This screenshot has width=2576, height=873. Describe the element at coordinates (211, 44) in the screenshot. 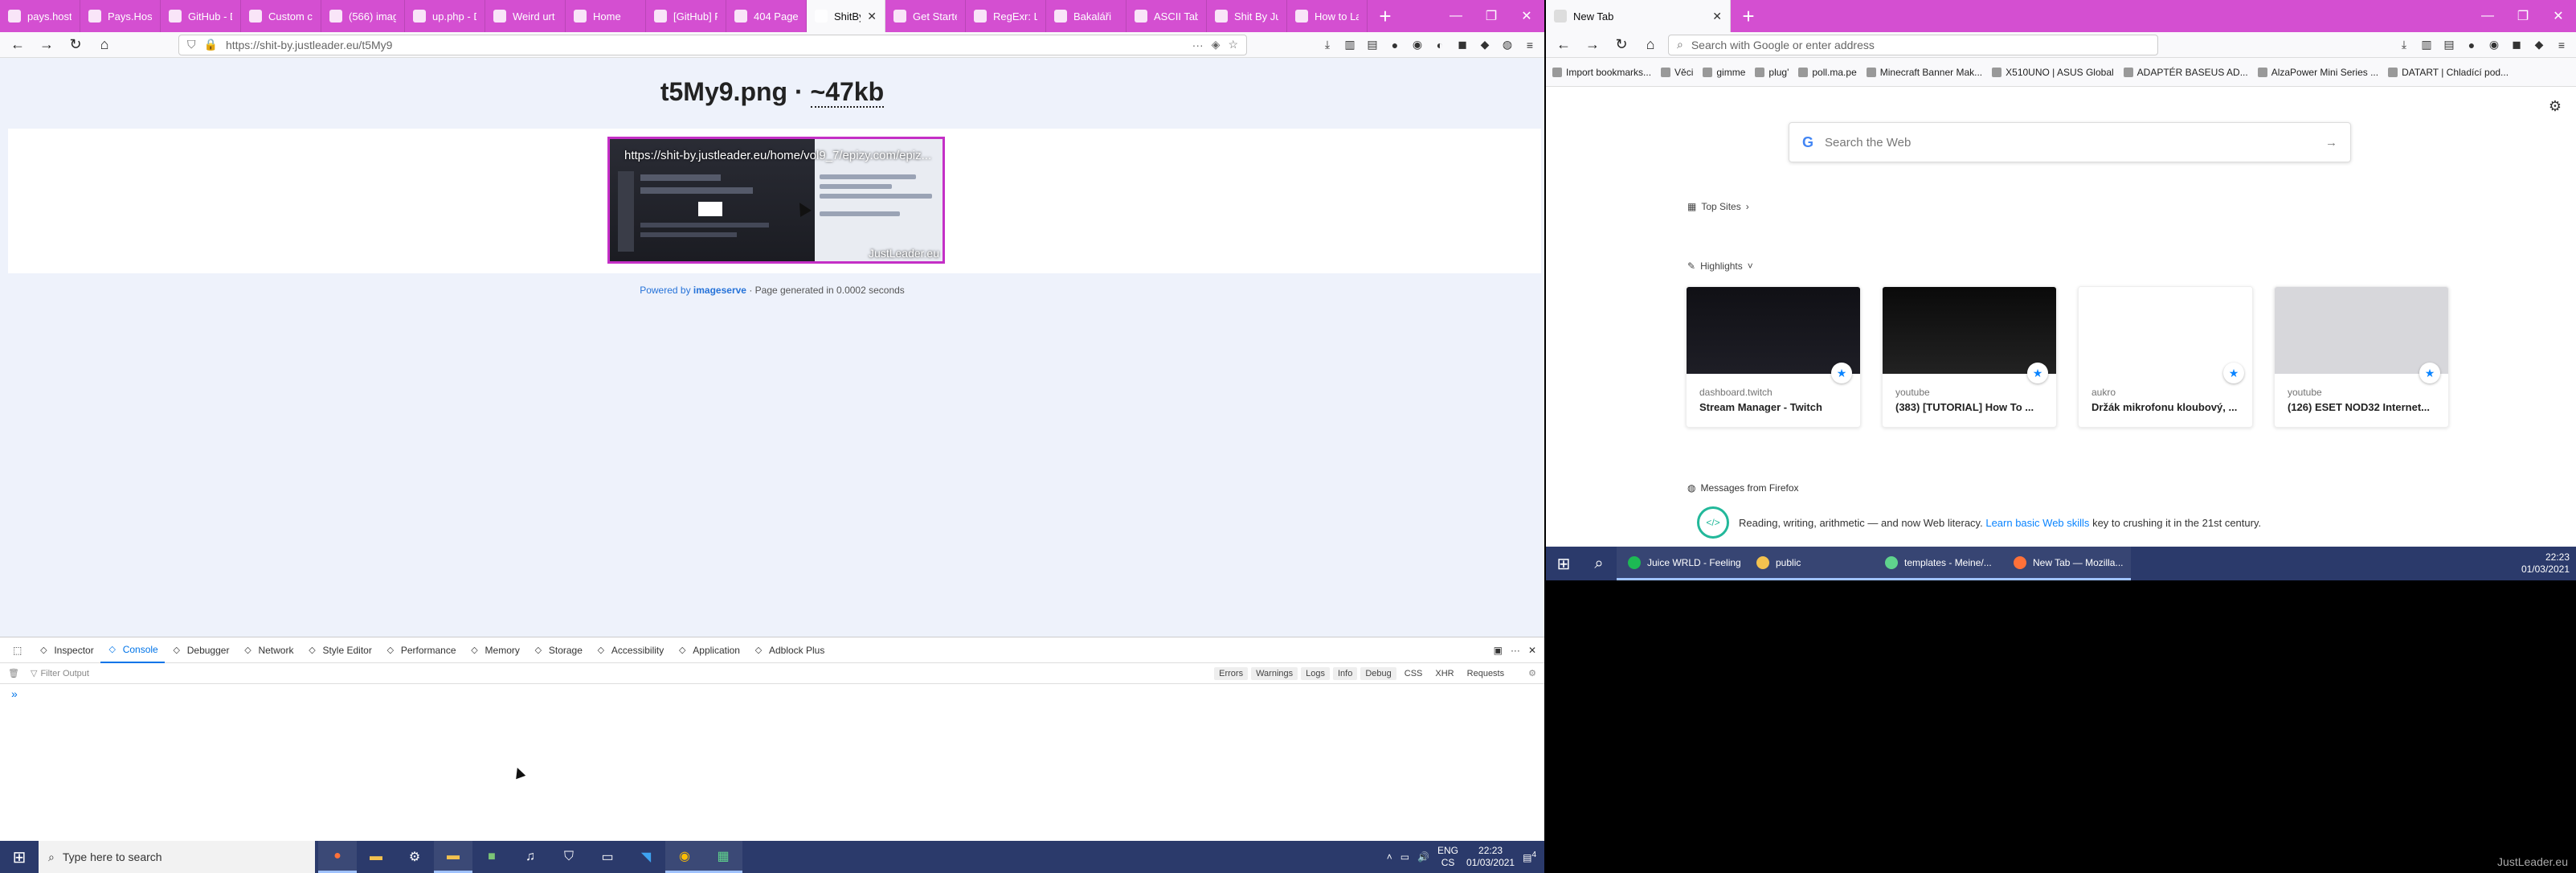

I see `lock-icon: 🔒` at that location.